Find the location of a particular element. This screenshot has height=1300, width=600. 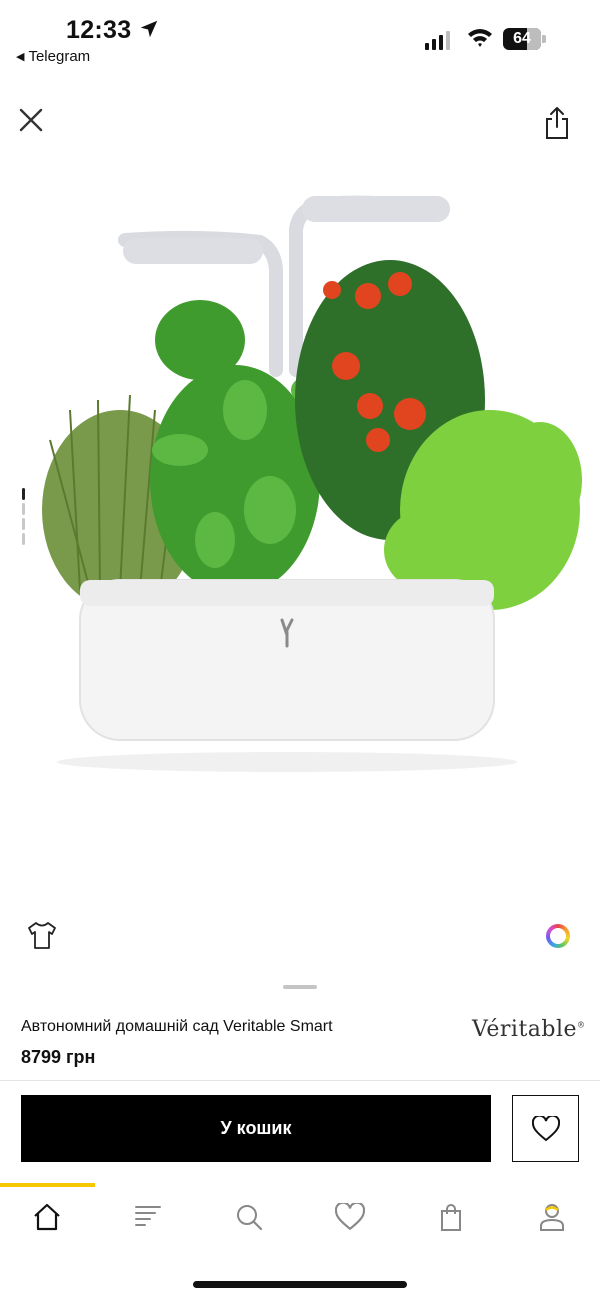

battery-indicator: 64 is located at coordinates (522, 39).